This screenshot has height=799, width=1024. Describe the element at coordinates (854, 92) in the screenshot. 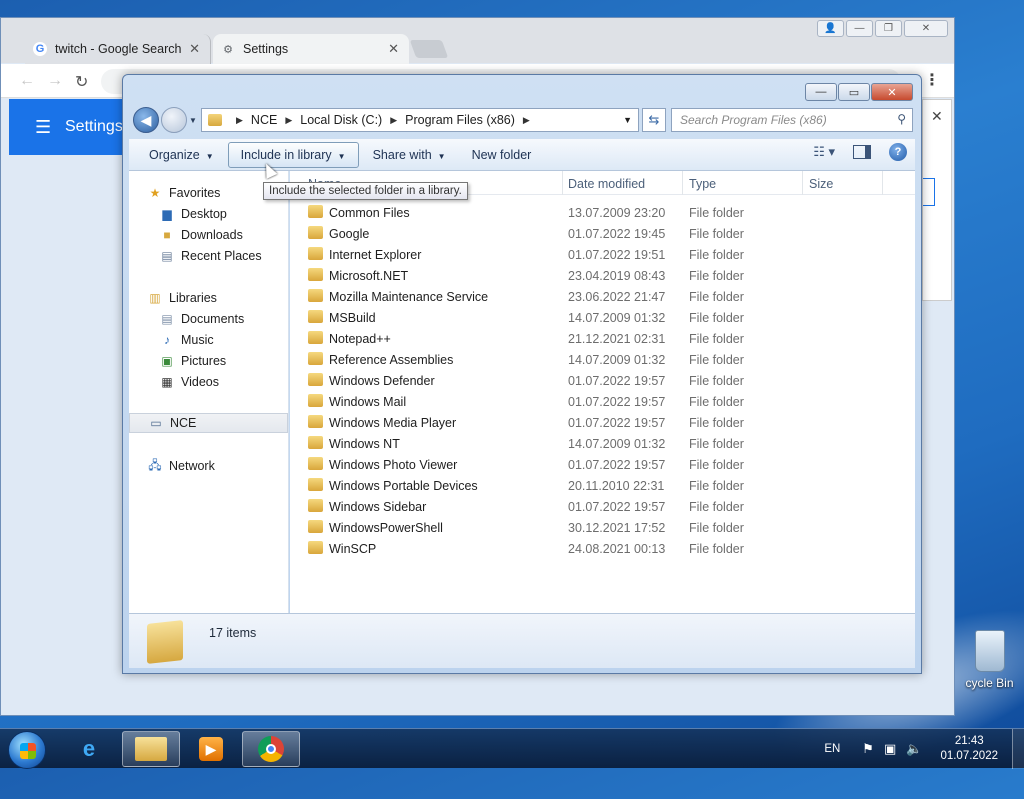

I see `maximize-button: ▭` at that location.